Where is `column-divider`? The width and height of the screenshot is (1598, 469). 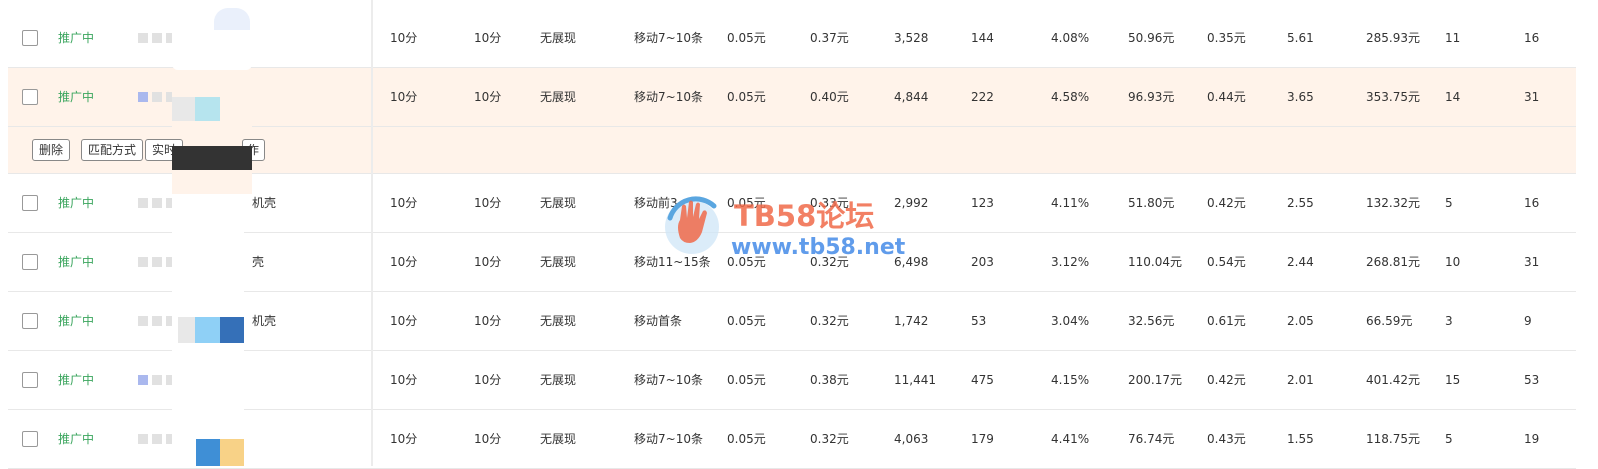
column-divider is located at coordinates (372, 233).